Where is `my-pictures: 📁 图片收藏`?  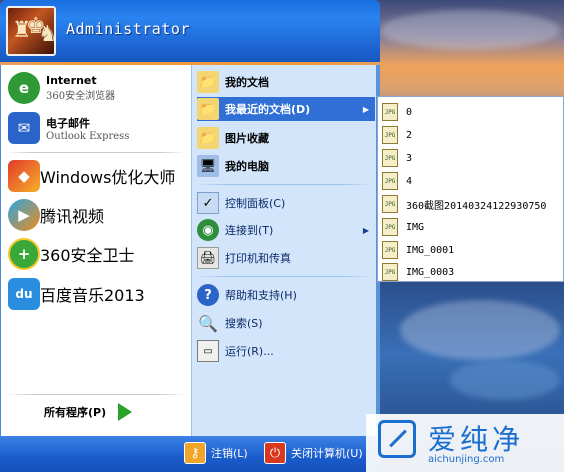
my-pictures: 📁 图片收藏 is located at coordinates (286, 138).